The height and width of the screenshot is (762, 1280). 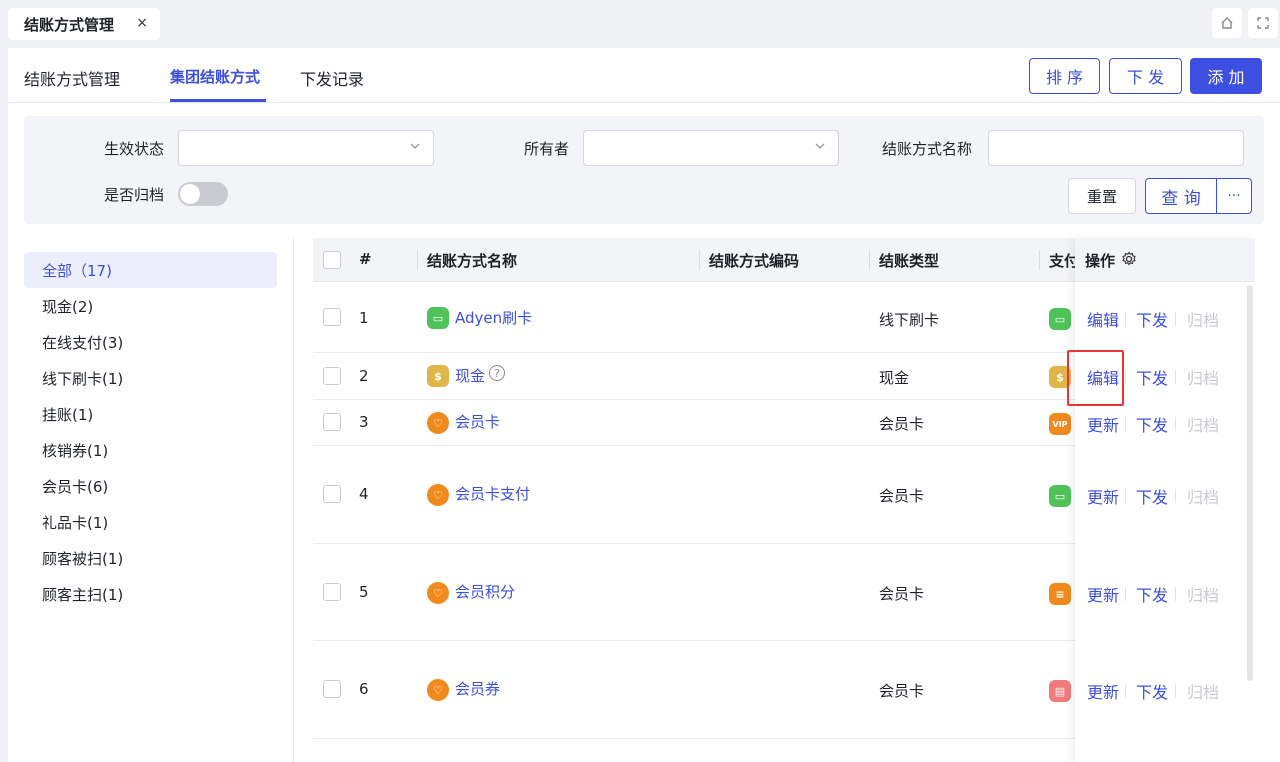 What do you see at coordinates (470, 375) in the screenshot?
I see `row-name-link: 现金` at bounding box center [470, 375].